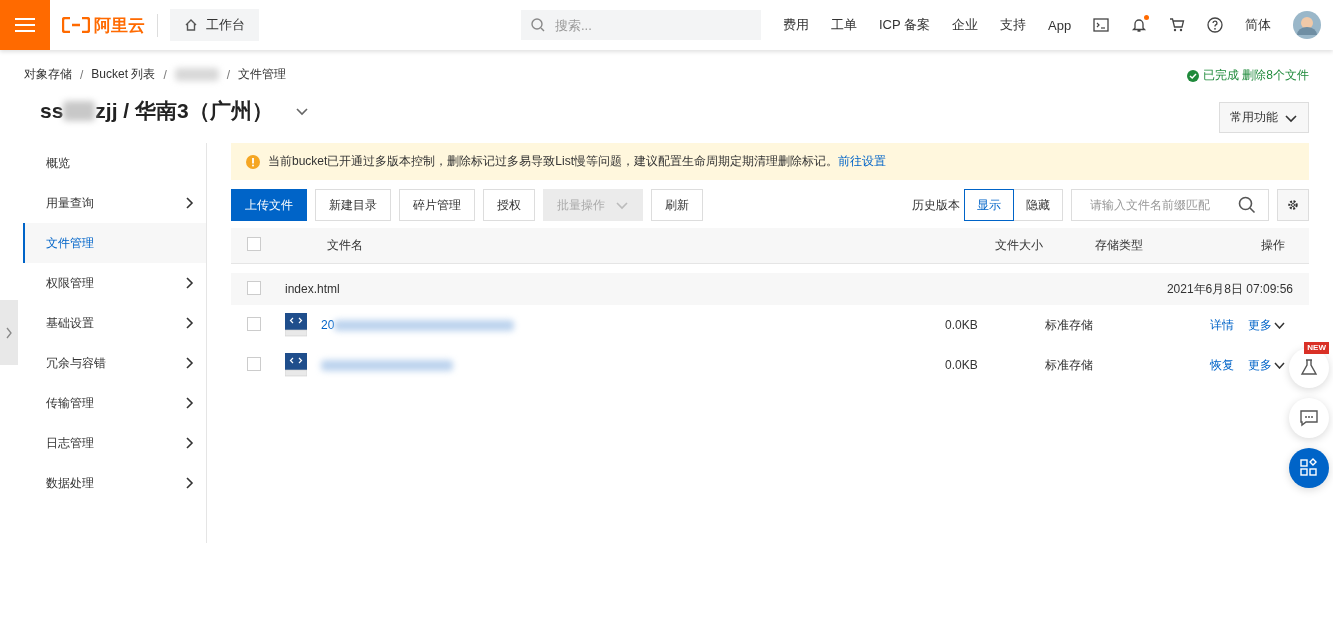 Image resolution: width=1333 pixels, height=617 pixels. What do you see at coordinates (862, 161) in the screenshot?
I see `settings-link: 前往设置` at bounding box center [862, 161].